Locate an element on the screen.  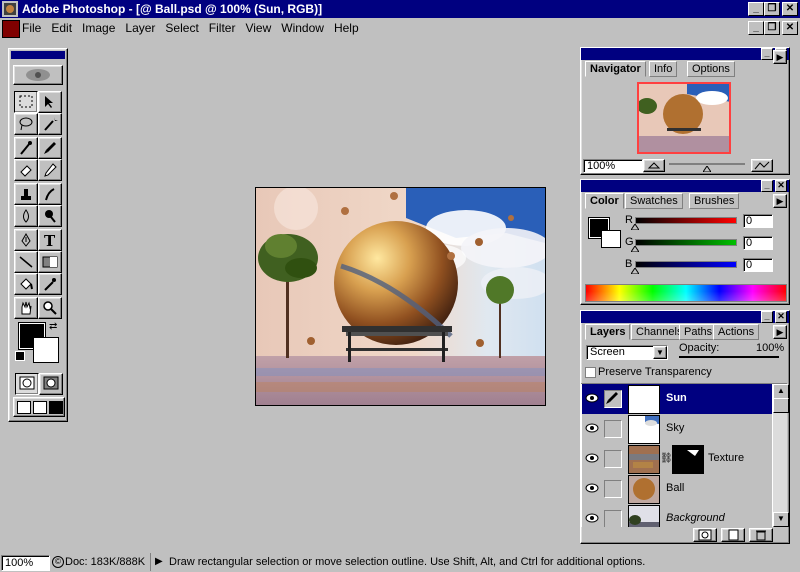
layers-close-button: ✕ is located at coordinates (781, 317).